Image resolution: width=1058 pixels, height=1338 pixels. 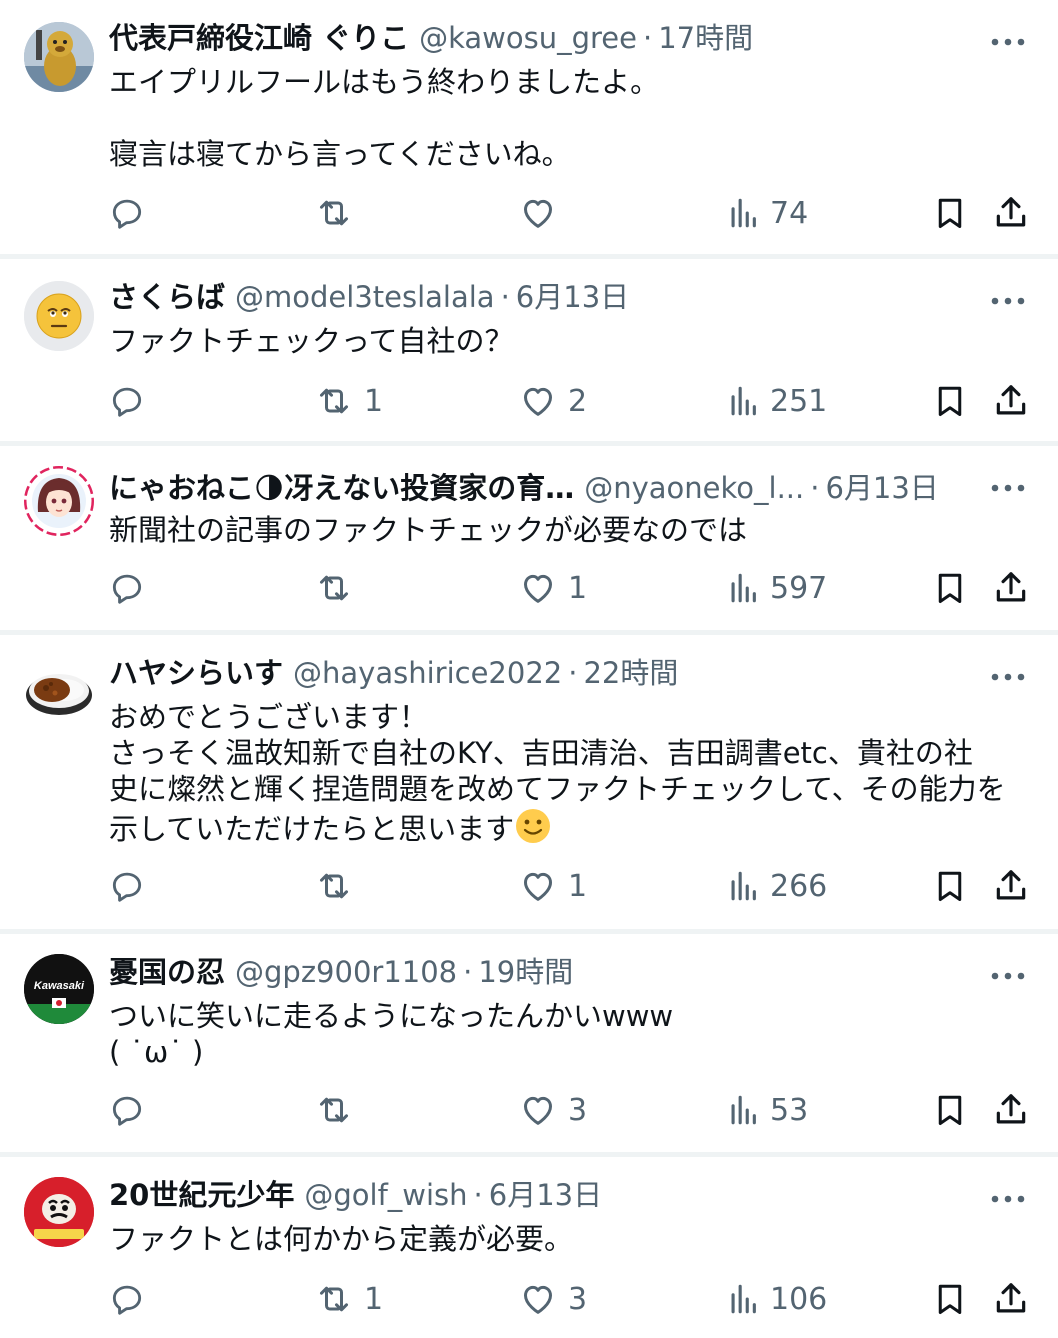 What do you see at coordinates (776, 588) in the screenshot?
I see `views-button: 597` at bounding box center [776, 588].